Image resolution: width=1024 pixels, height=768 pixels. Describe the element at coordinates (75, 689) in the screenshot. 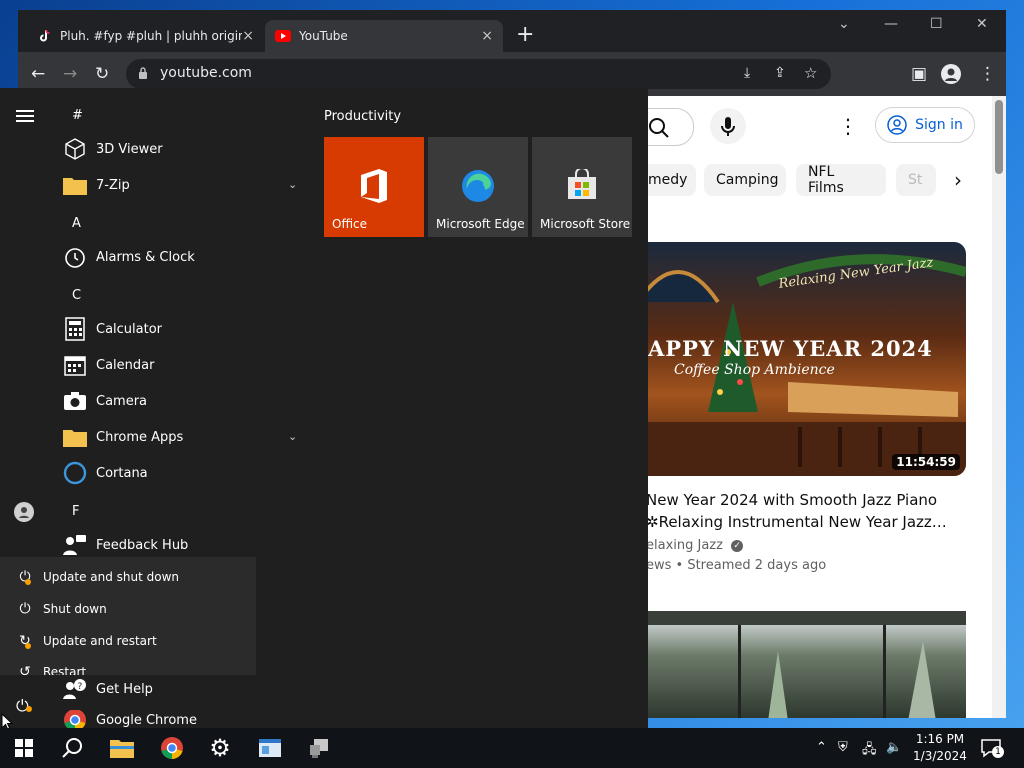

I see `help-icon: ?` at that location.